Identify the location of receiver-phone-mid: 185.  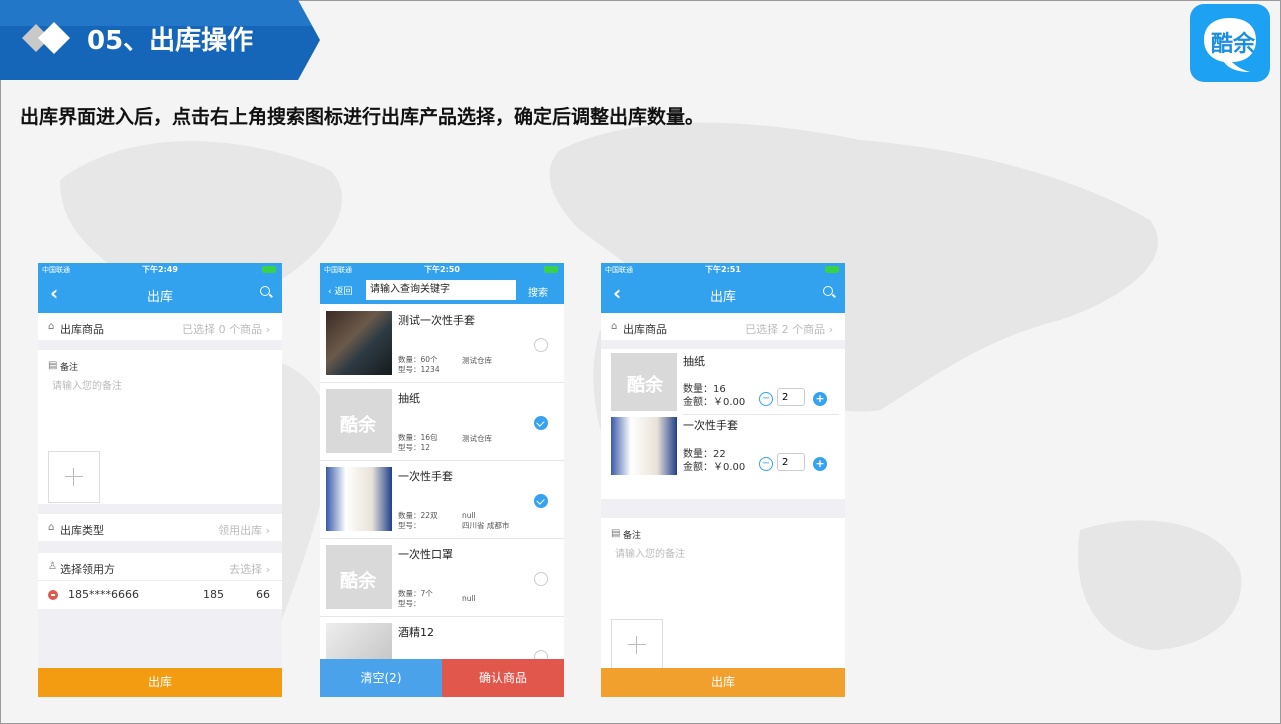
(213, 594).